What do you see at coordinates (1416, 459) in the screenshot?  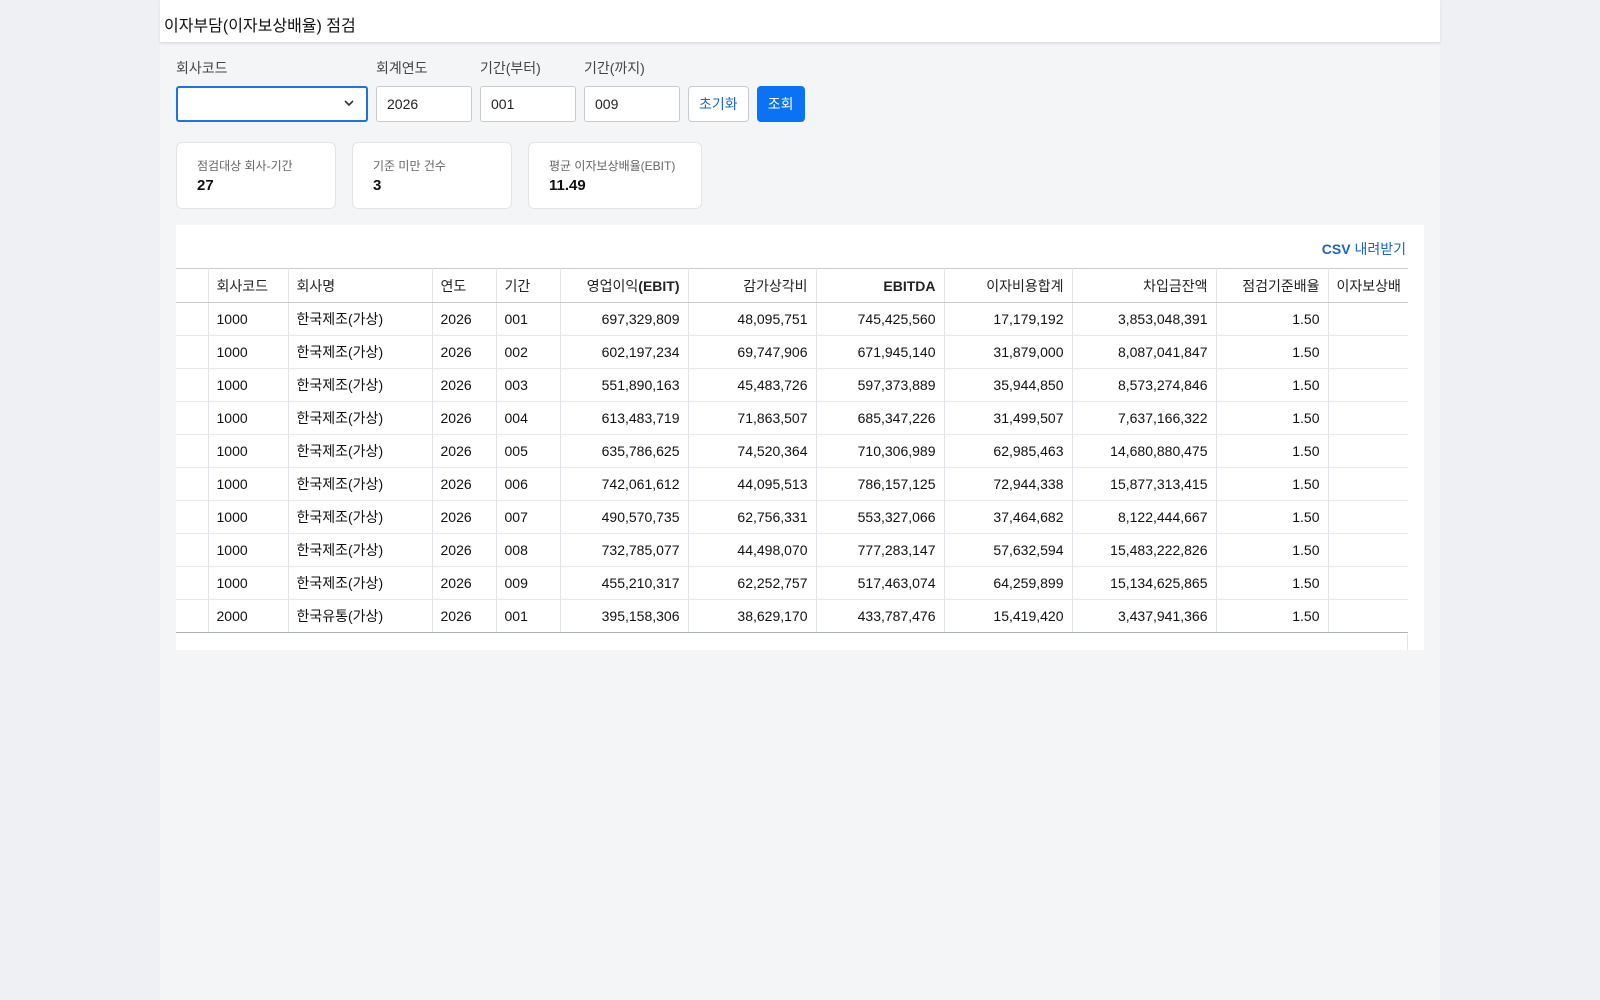 I see `vertical-scroll-gutter` at bounding box center [1416, 459].